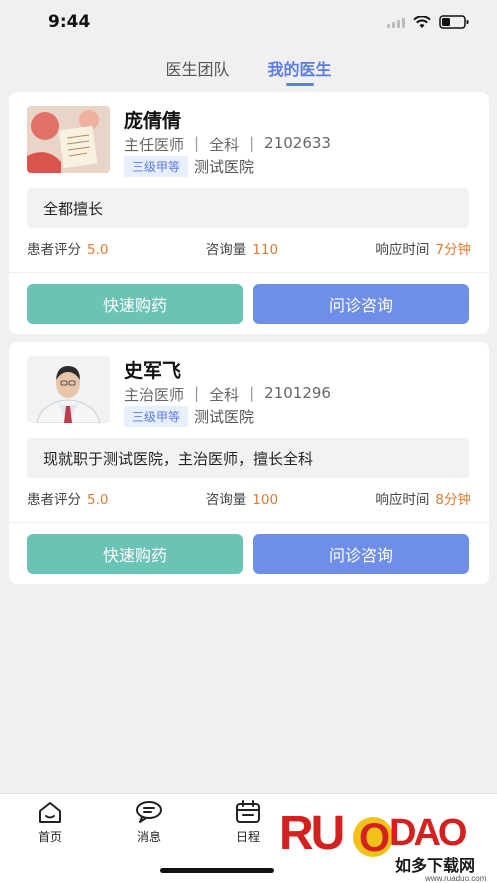 The image size is (497, 883). What do you see at coordinates (153, 121) in the screenshot?
I see `doctor-name: 庞倩倩` at bounding box center [153, 121].